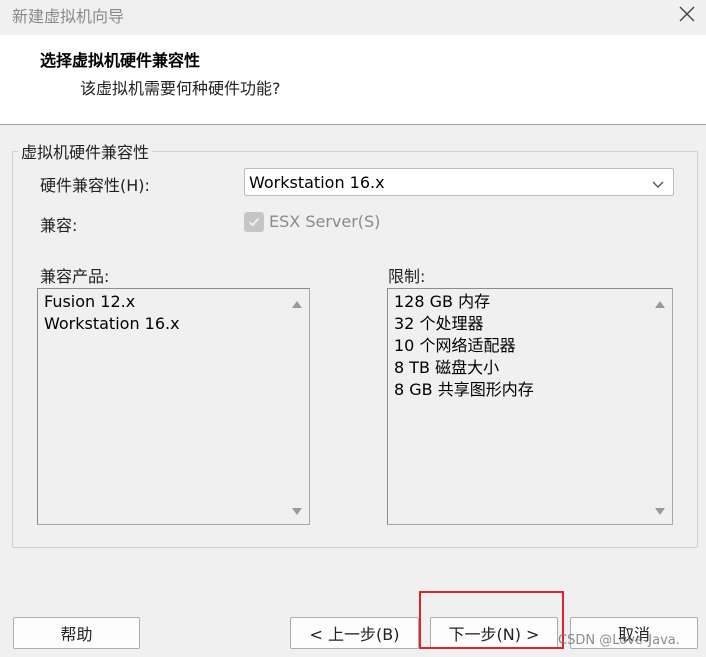  I want to click on list-item: 8 TB 磁盘大小, so click(464, 368).